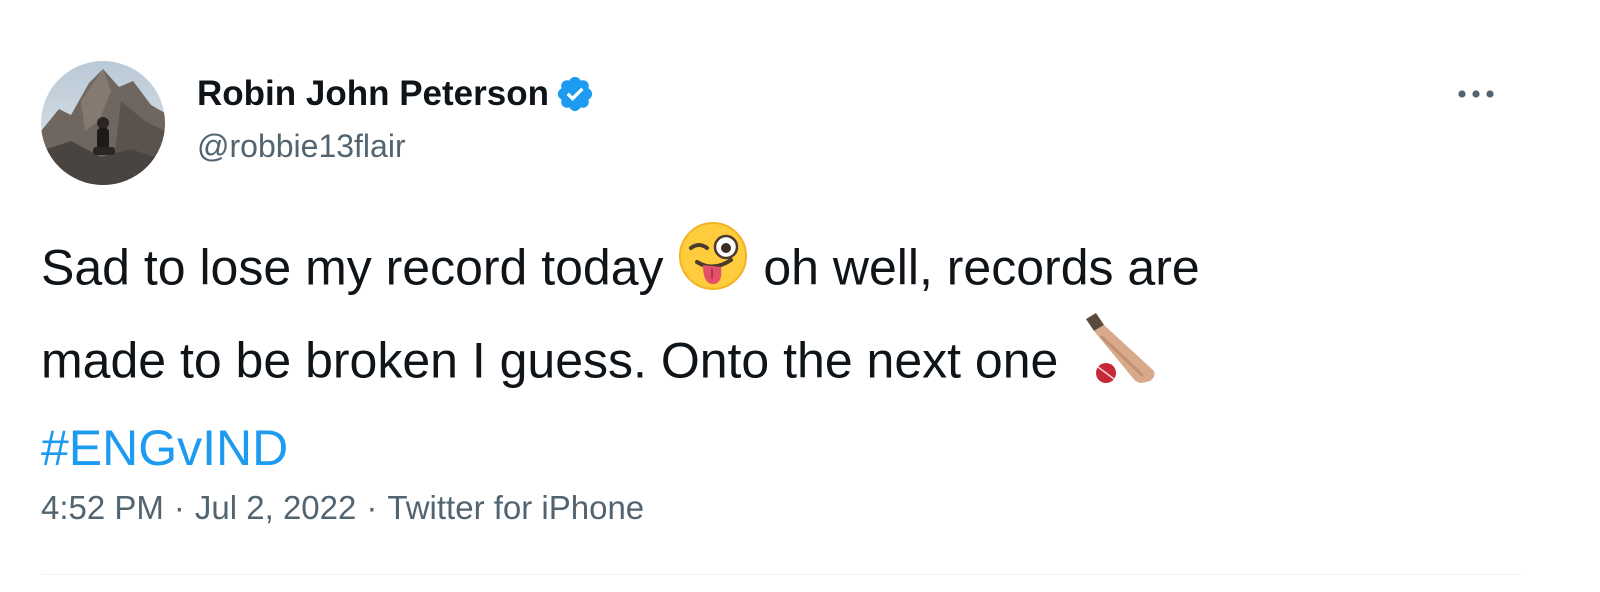  Describe the element at coordinates (102, 507) in the screenshot. I see `tweet-time: 4:52 PM` at that location.